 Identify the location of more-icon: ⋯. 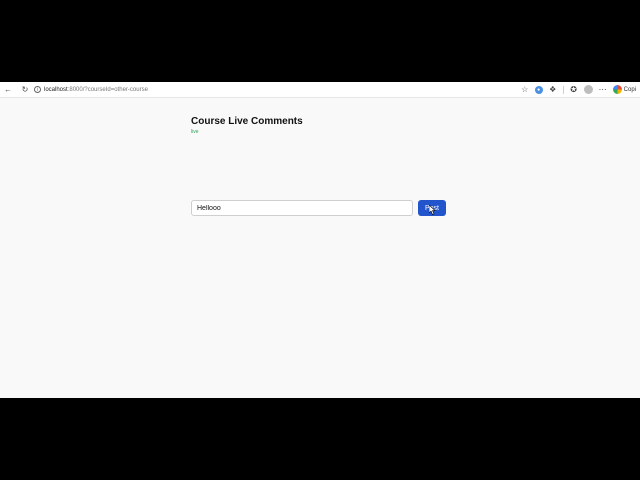
(603, 90).